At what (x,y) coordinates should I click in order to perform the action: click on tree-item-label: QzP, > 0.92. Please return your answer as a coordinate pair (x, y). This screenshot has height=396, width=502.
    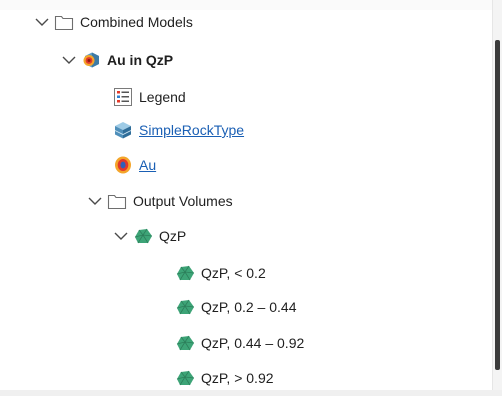
    Looking at the image, I should click on (237, 378).